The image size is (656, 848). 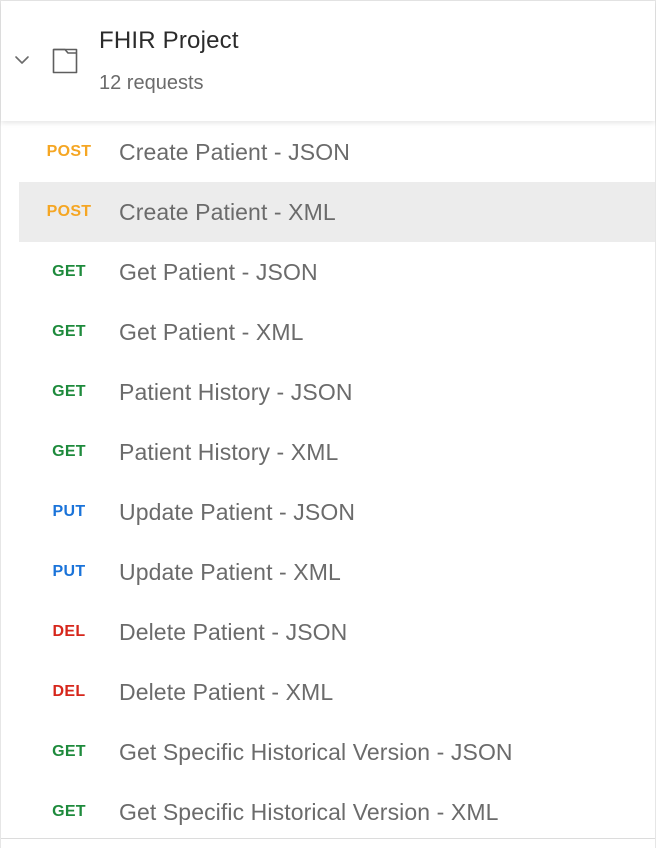 What do you see at coordinates (316, 751) in the screenshot?
I see `request-name: Get Specific Historical Version - JSON` at bounding box center [316, 751].